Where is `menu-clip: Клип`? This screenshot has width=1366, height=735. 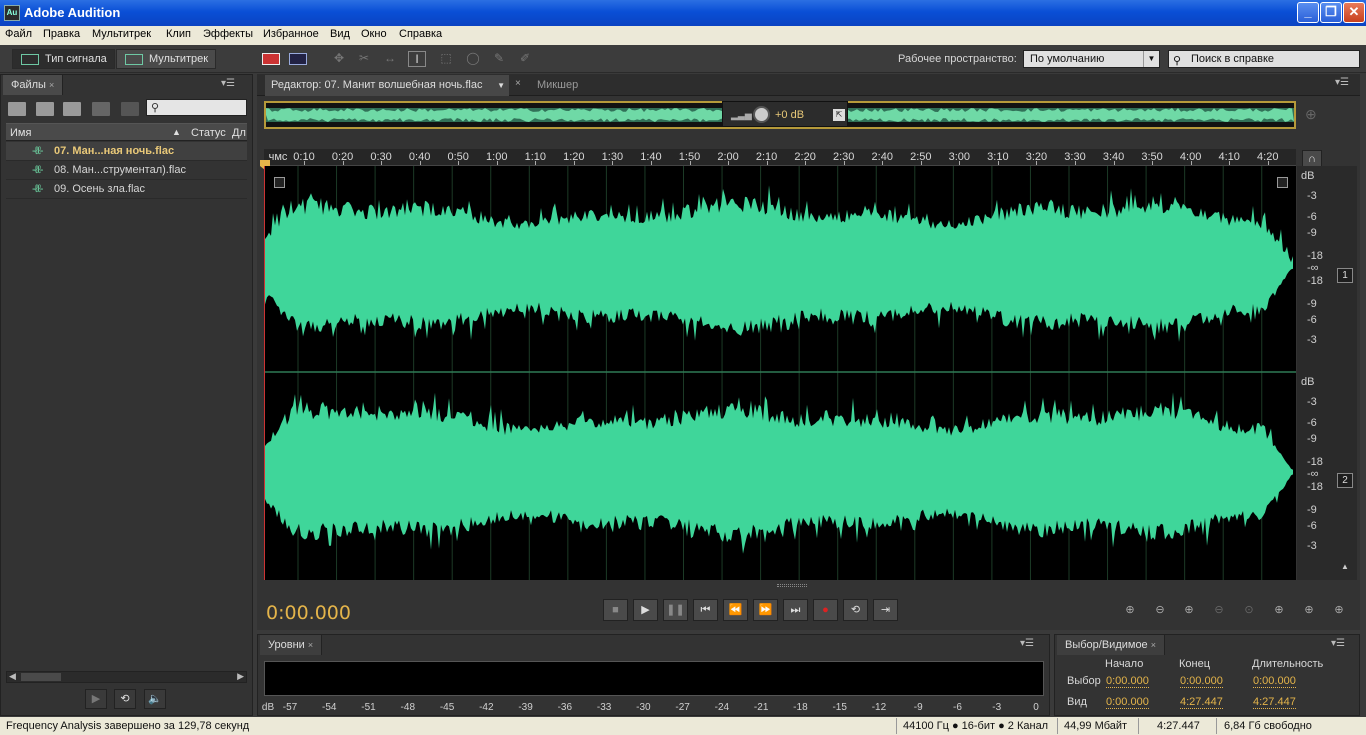
menu-clip: Клип is located at coordinates (178, 34).